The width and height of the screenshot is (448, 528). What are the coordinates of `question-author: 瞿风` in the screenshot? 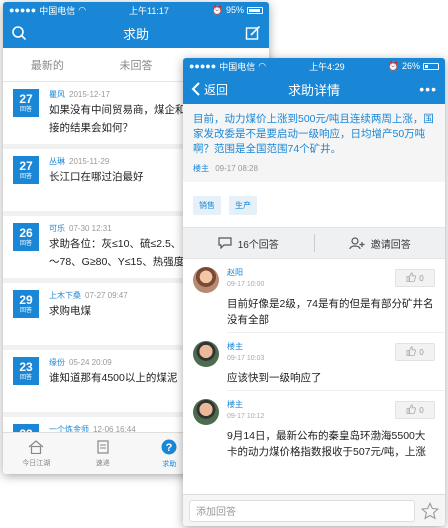 It's located at (57, 94).